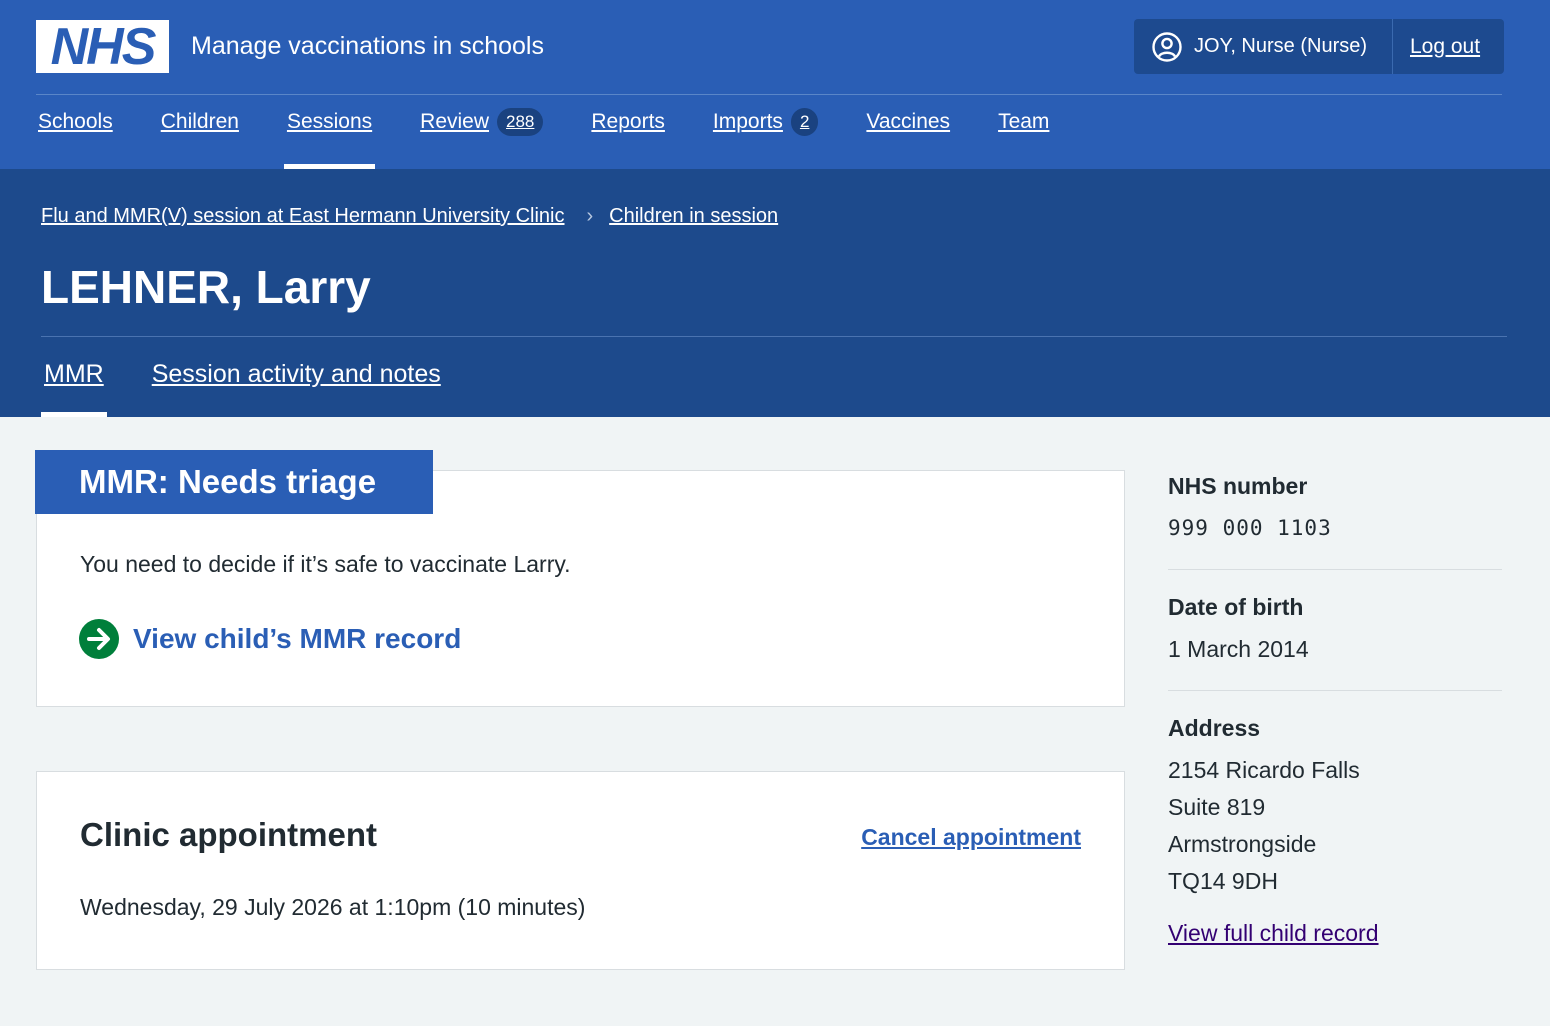  Describe the element at coordinates (482, 138) in the screenshot. I see `nav-item-review: Review 288` at that location.